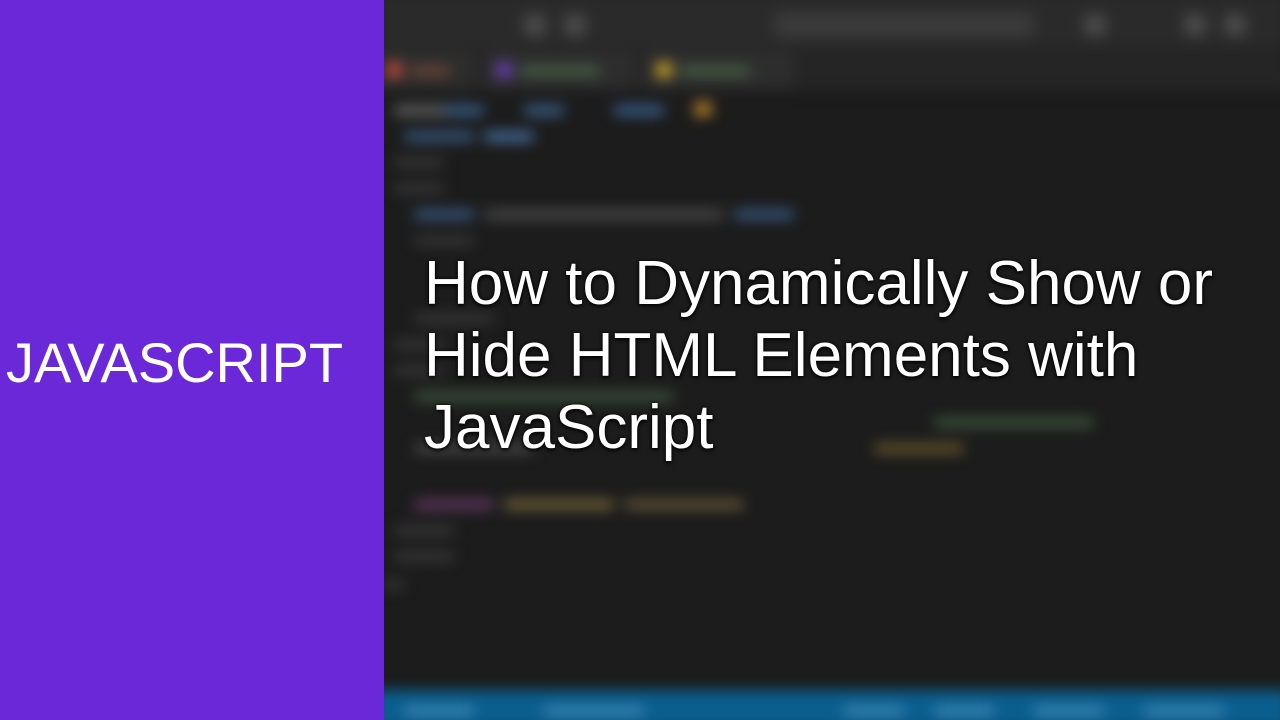 This screenshot has width=1280, height=720. I want to click on forward-arrow-icon, so click(575, 25).